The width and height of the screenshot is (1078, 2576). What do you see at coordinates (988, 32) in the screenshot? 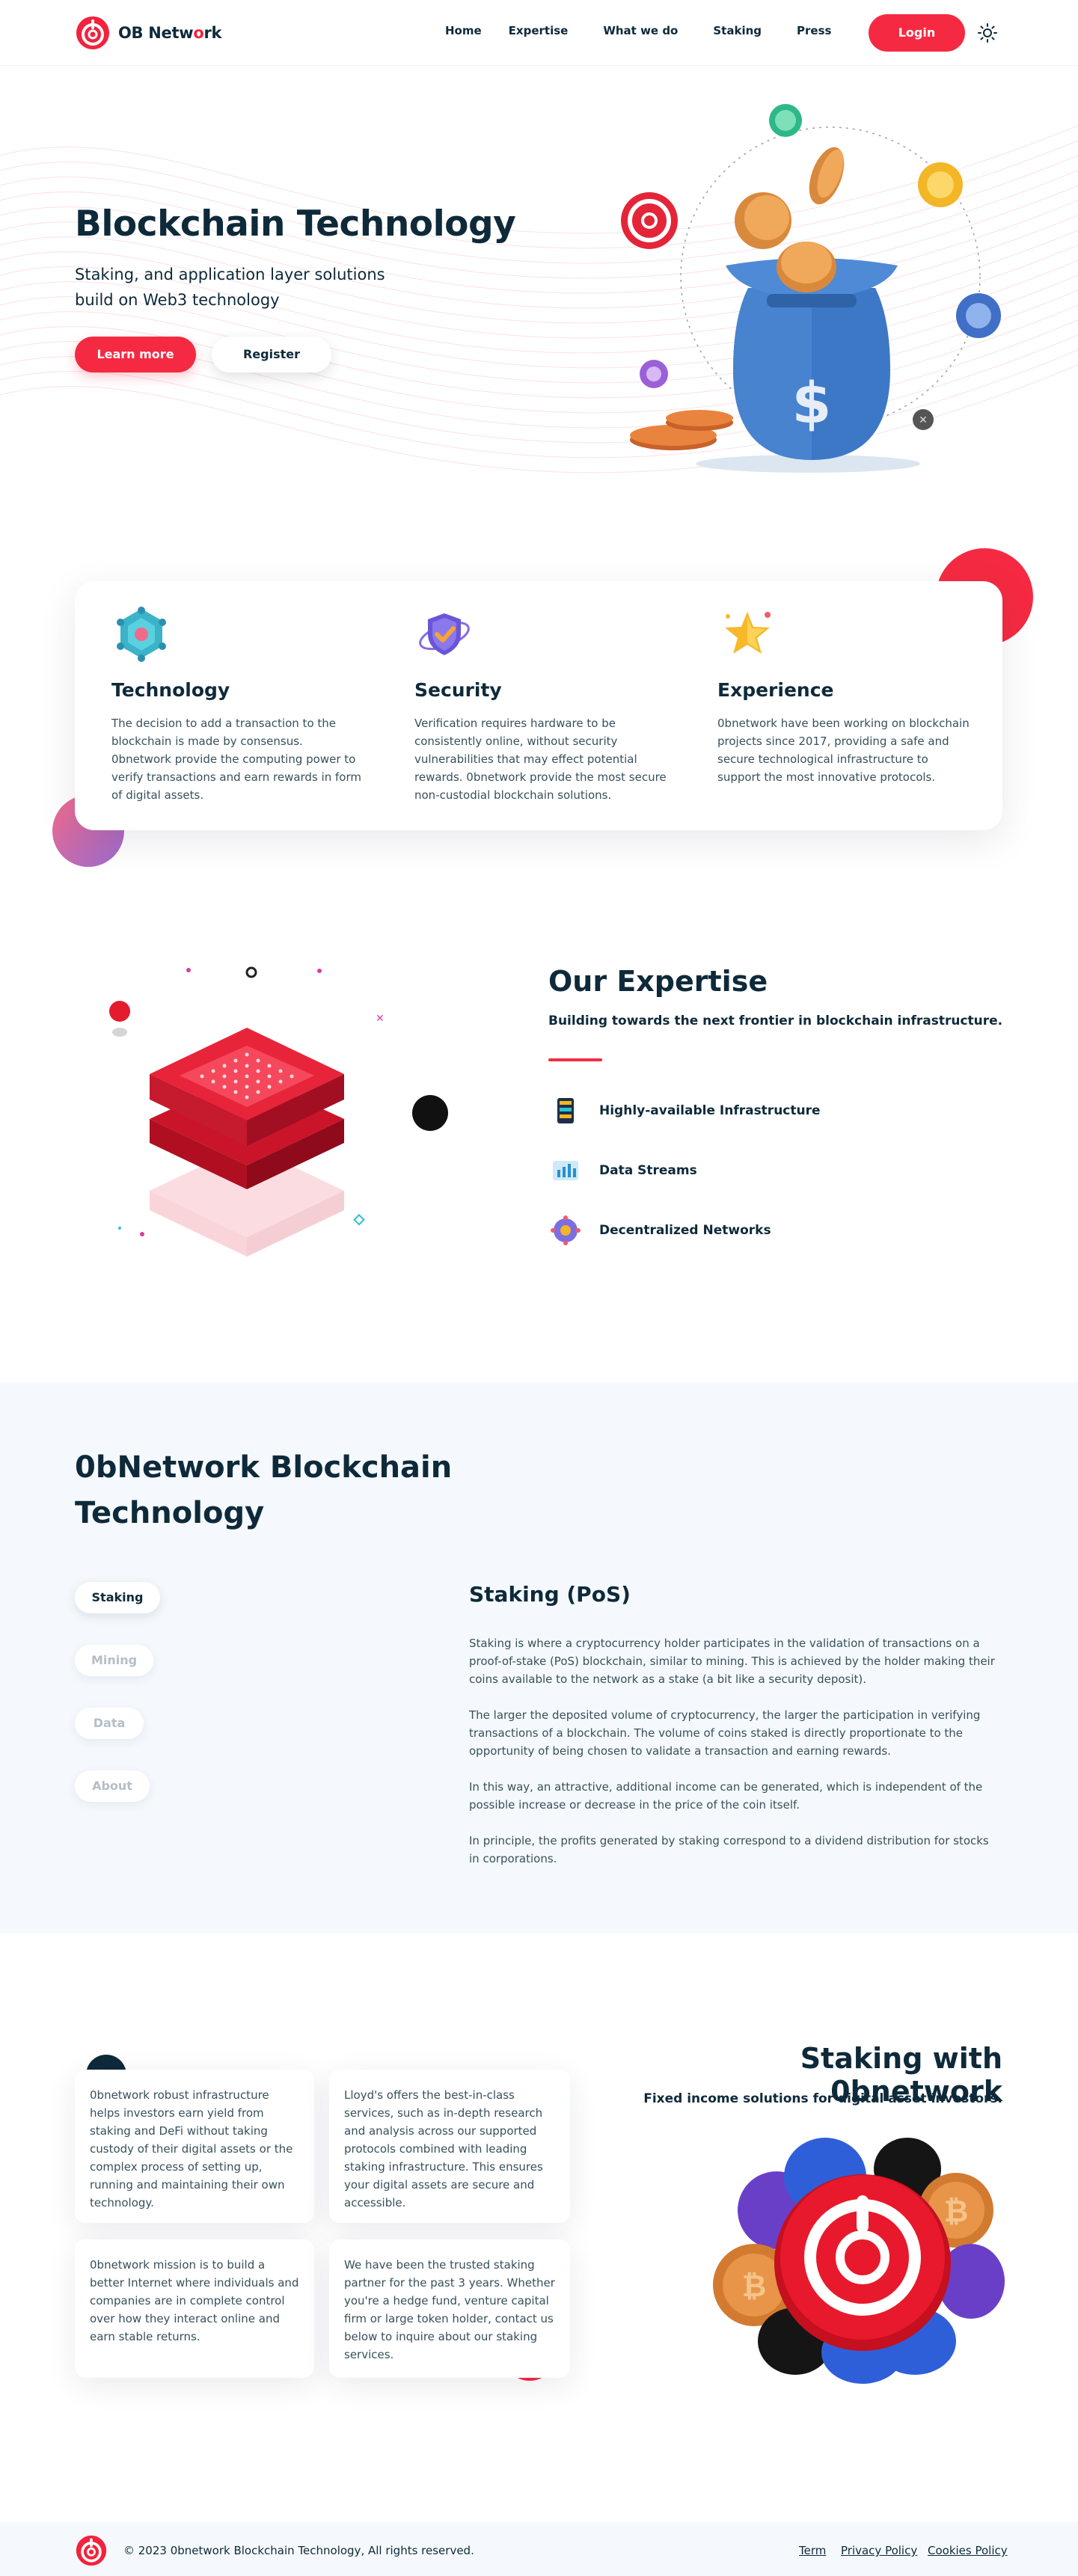
I see `sun-icon` at bounding box center [988, 32].